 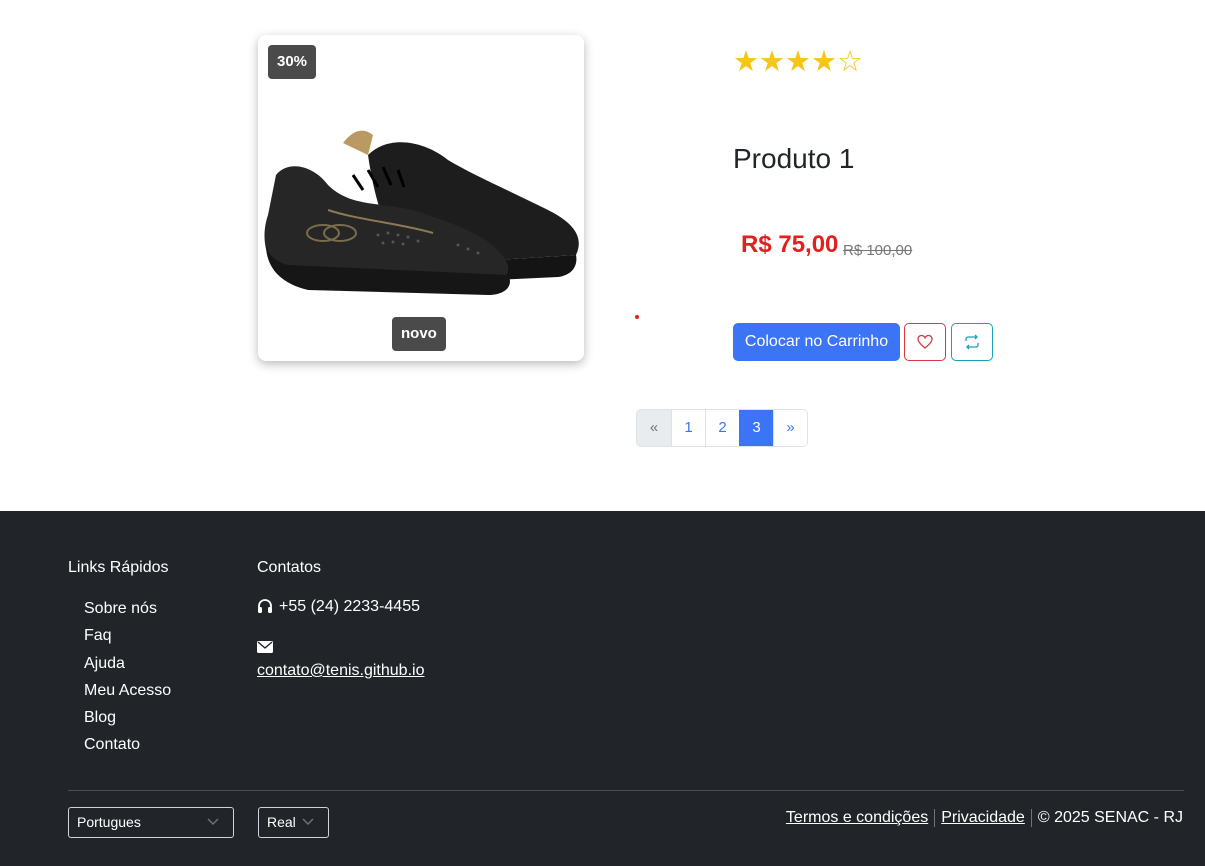 I want to click on discount-badge: 30%, so click(x=292, y=62).